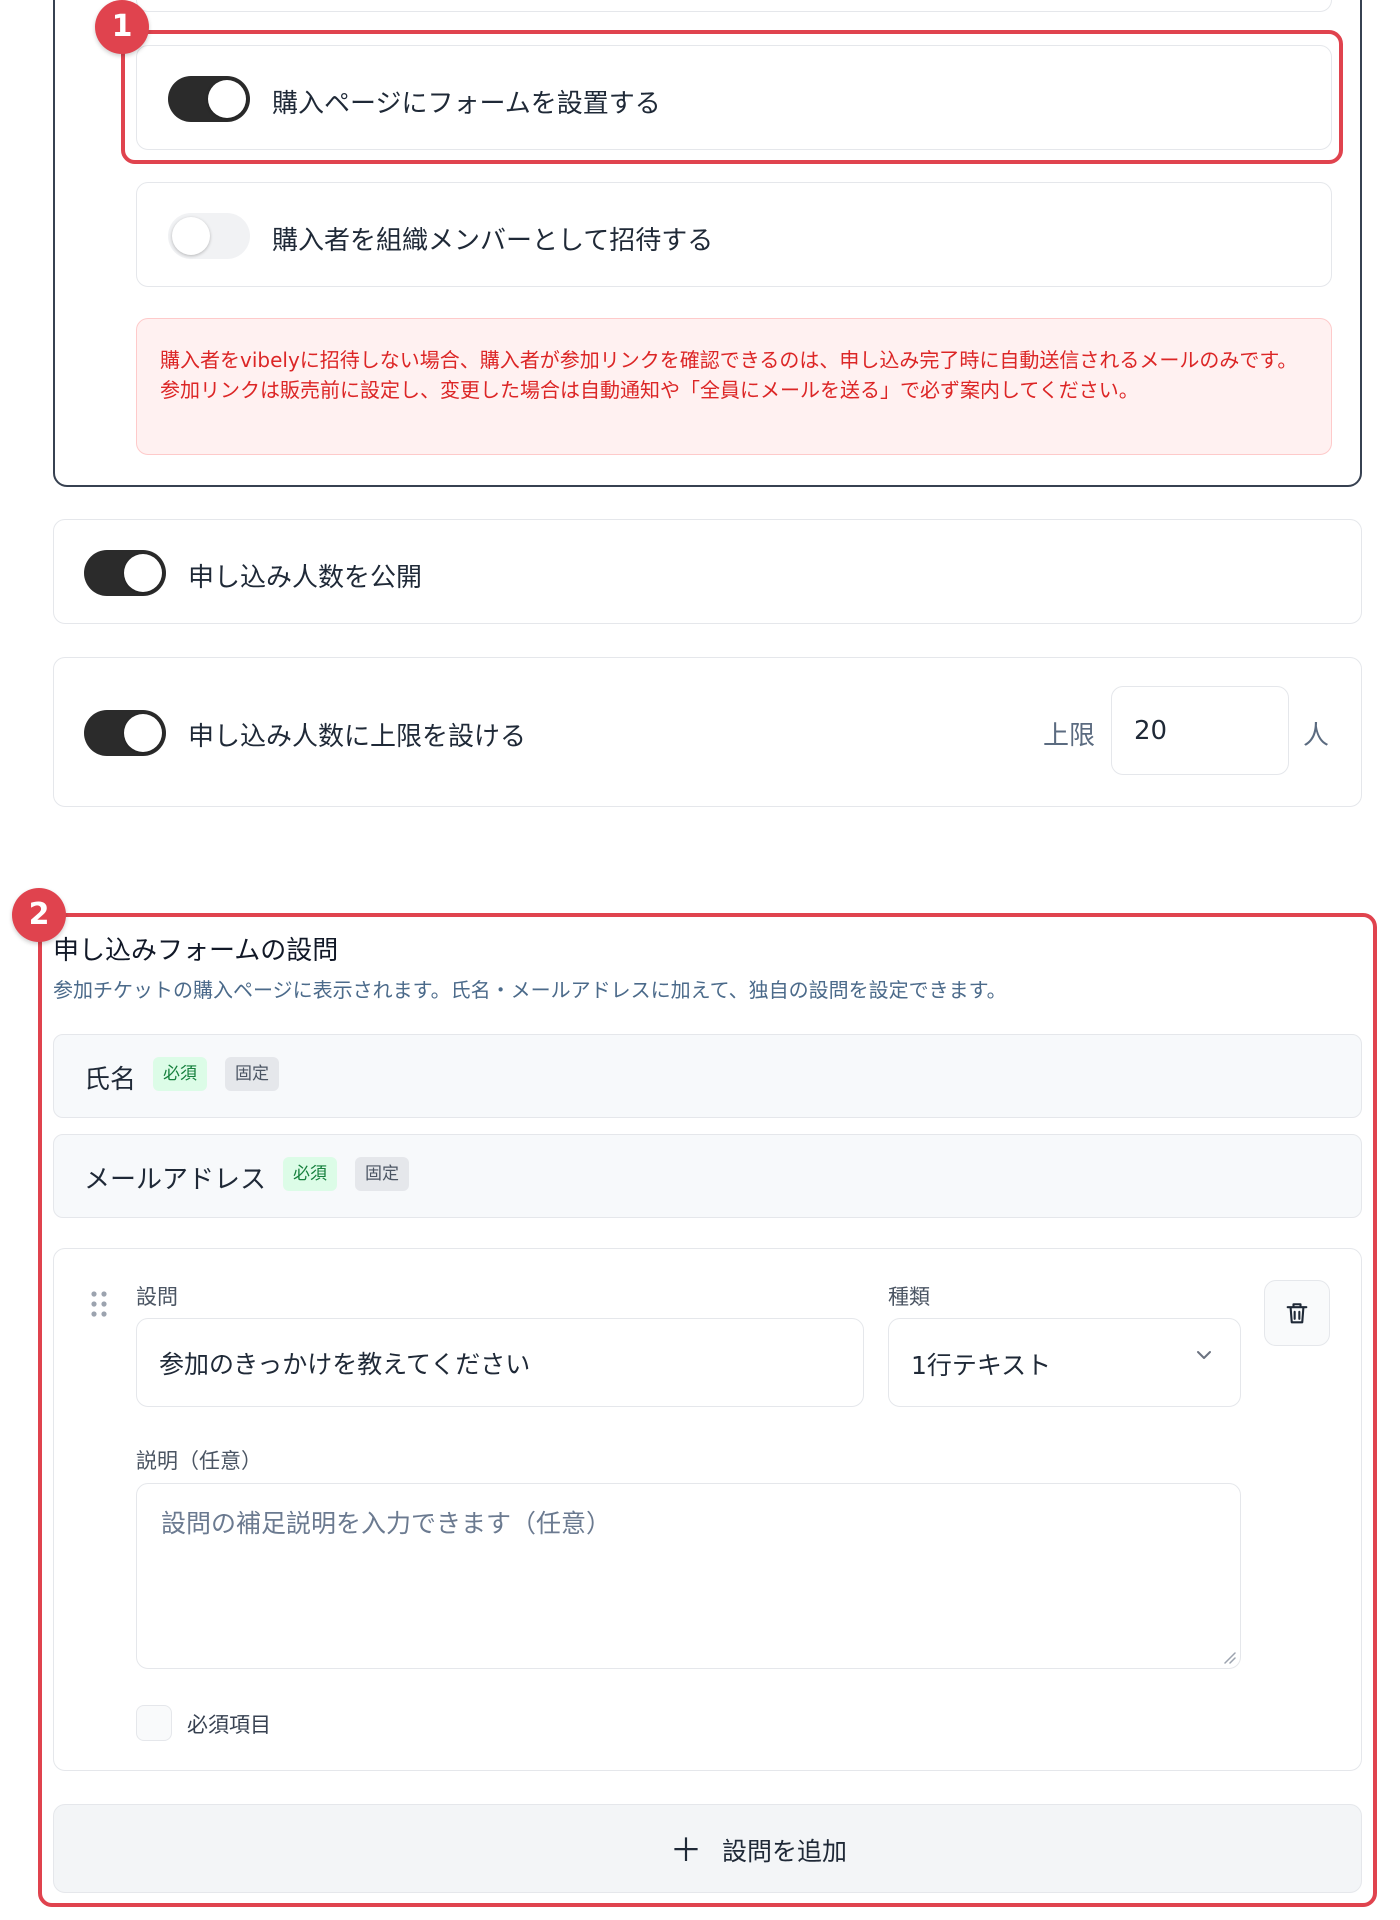  Describe the element at coordinates (122, 27) in the screenshot. I see `callout-badge-1: 1` at that location.